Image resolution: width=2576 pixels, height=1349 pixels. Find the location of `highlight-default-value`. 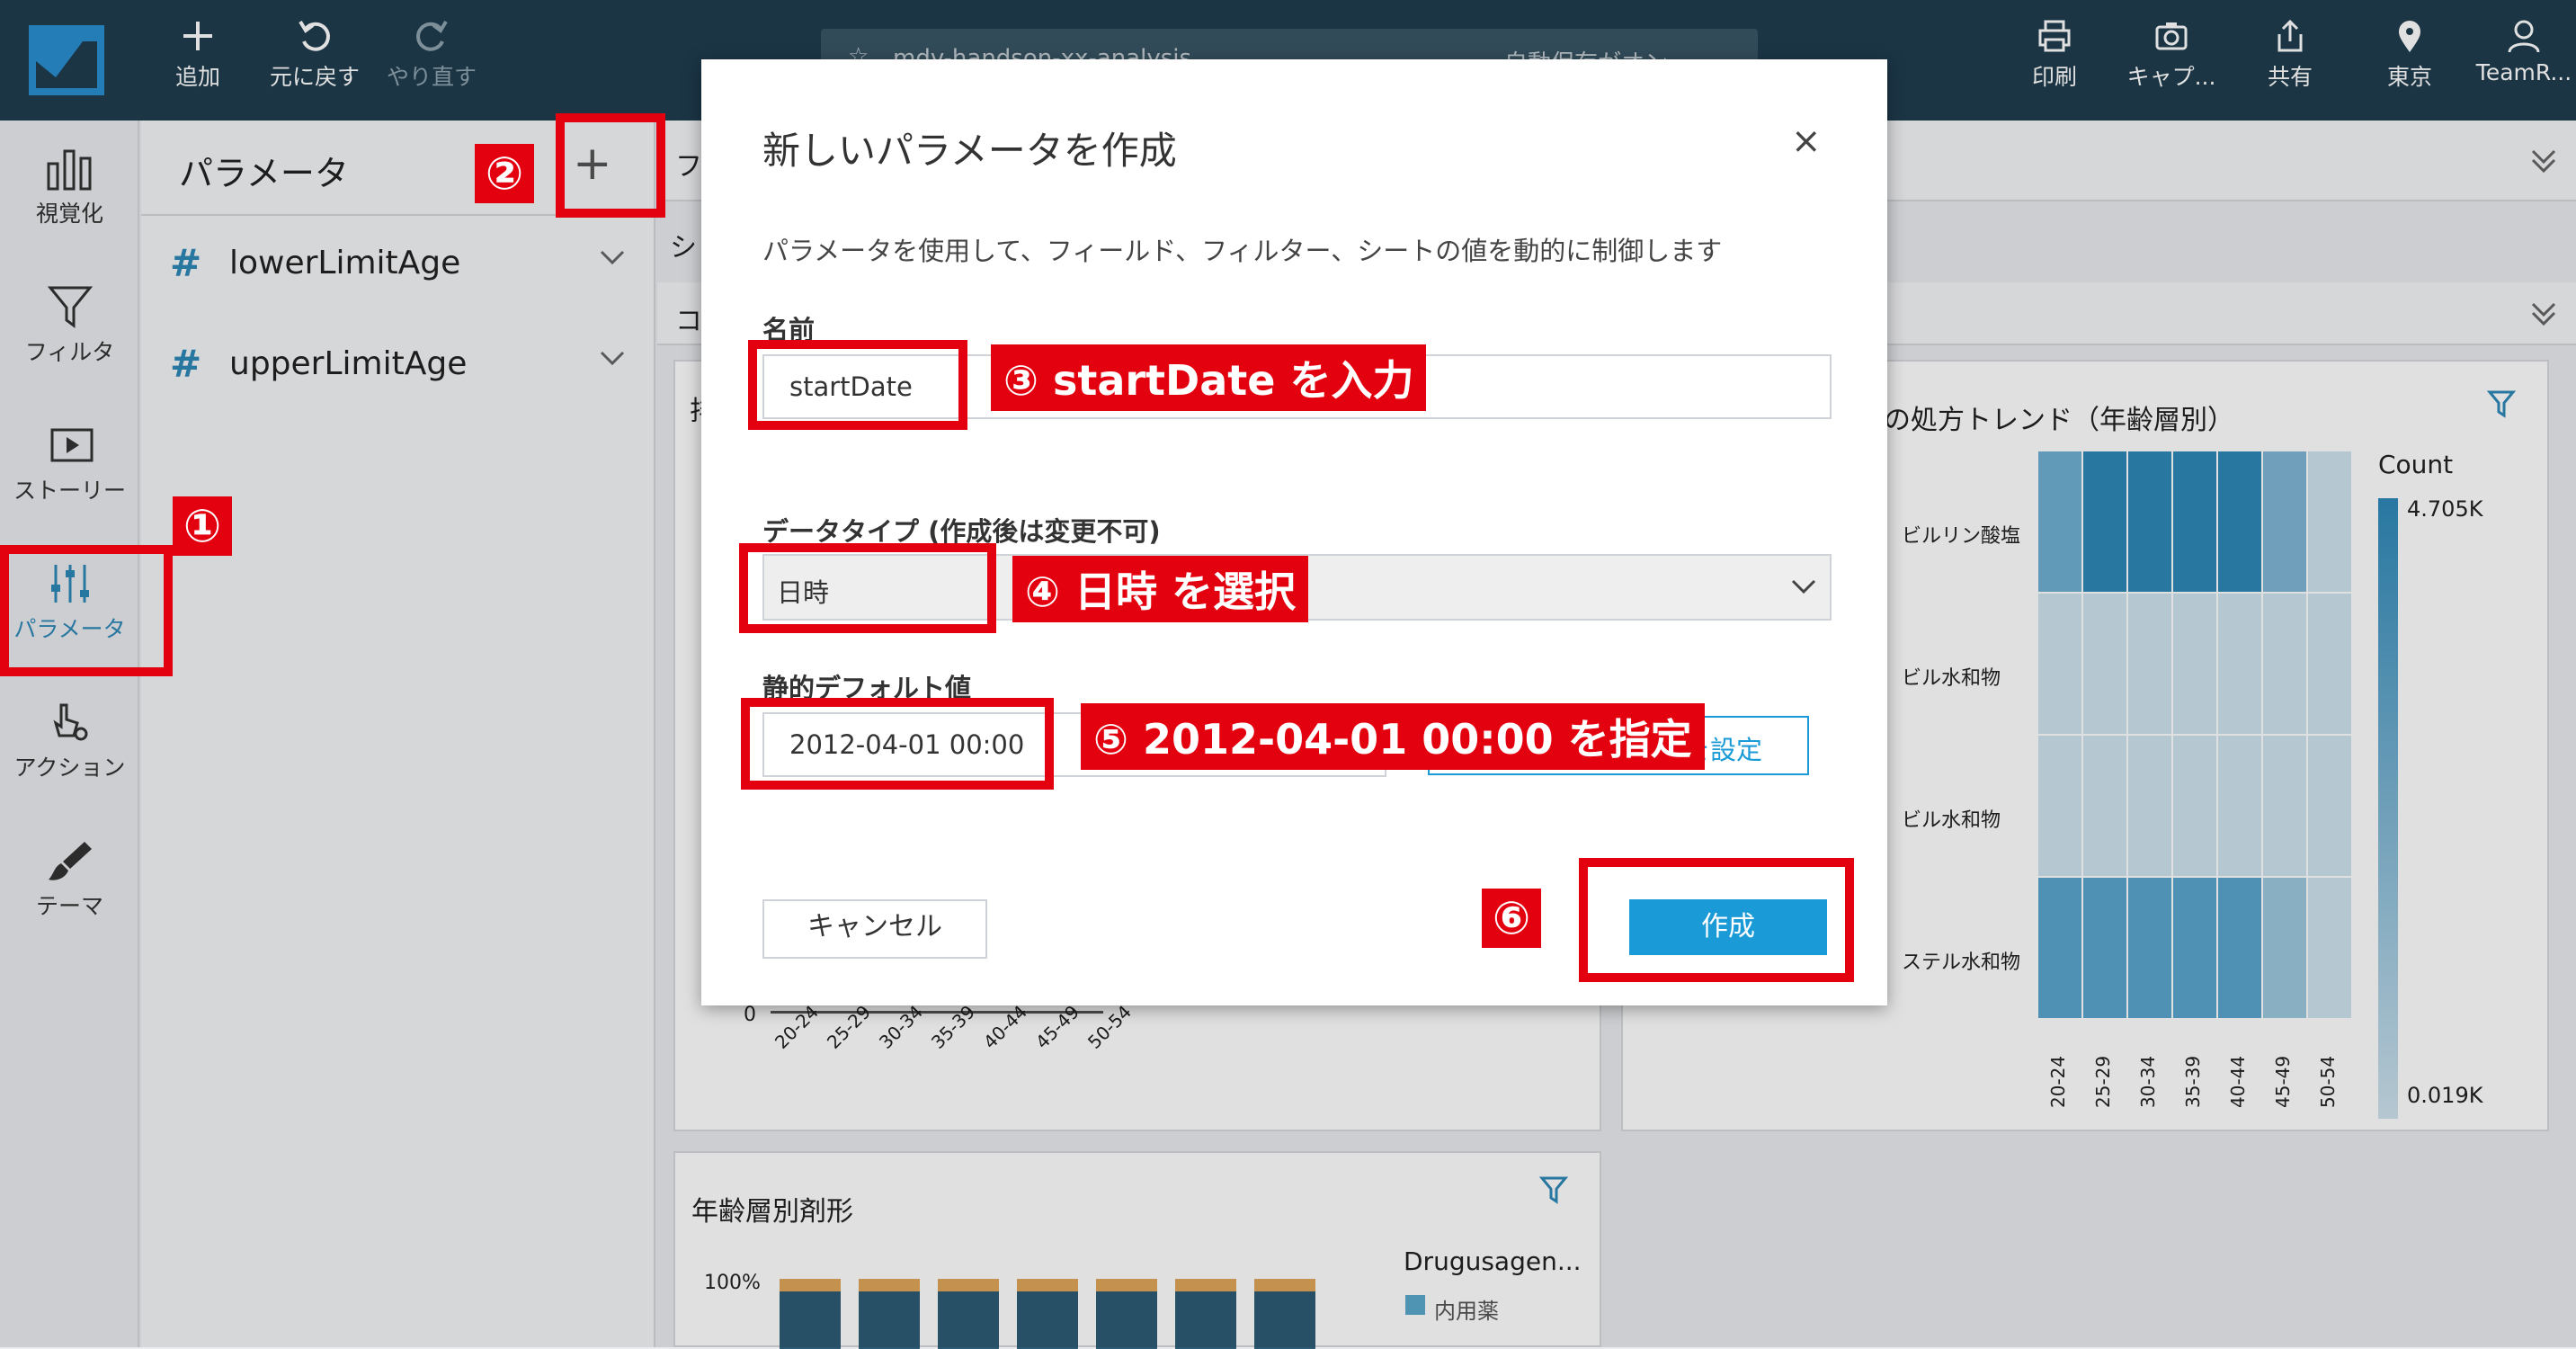

highlight-default-value is located at coordinates (898, 744).